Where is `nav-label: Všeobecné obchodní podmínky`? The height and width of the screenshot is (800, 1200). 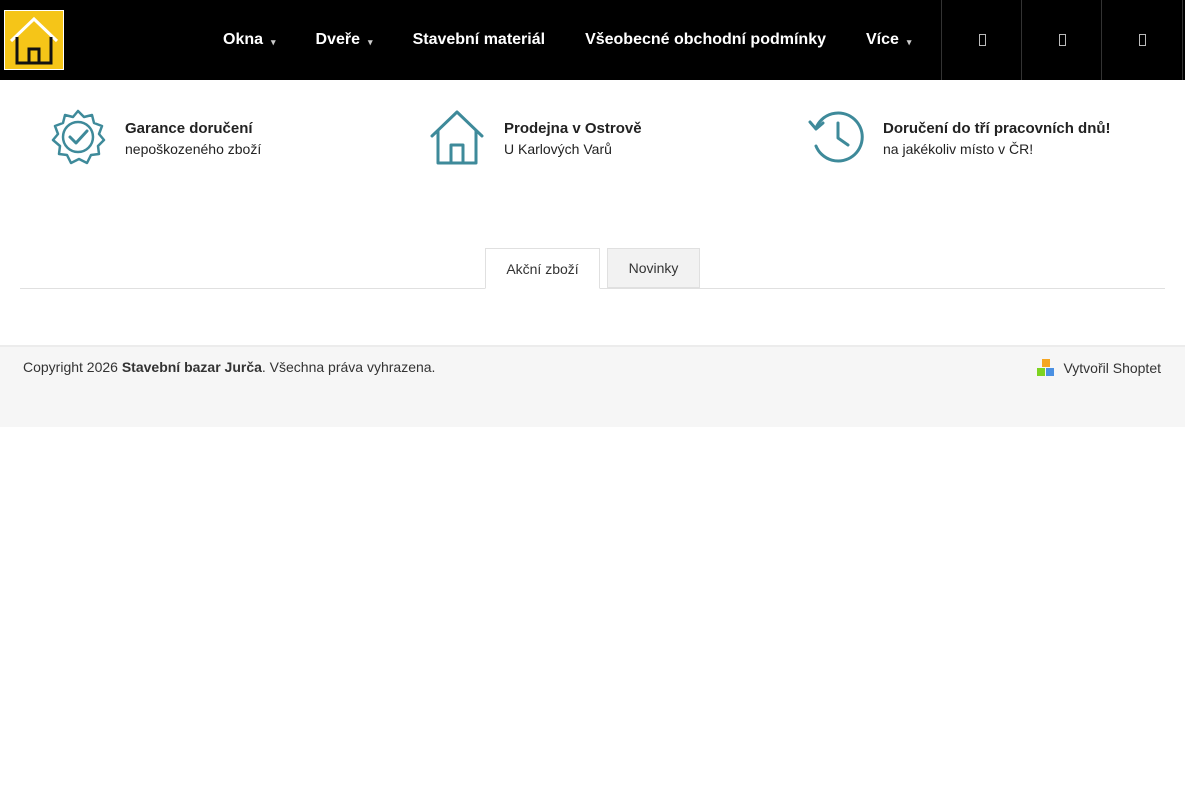
nav-label: Všeobecné obchodní podmínky is located at coordinates (705, 39).